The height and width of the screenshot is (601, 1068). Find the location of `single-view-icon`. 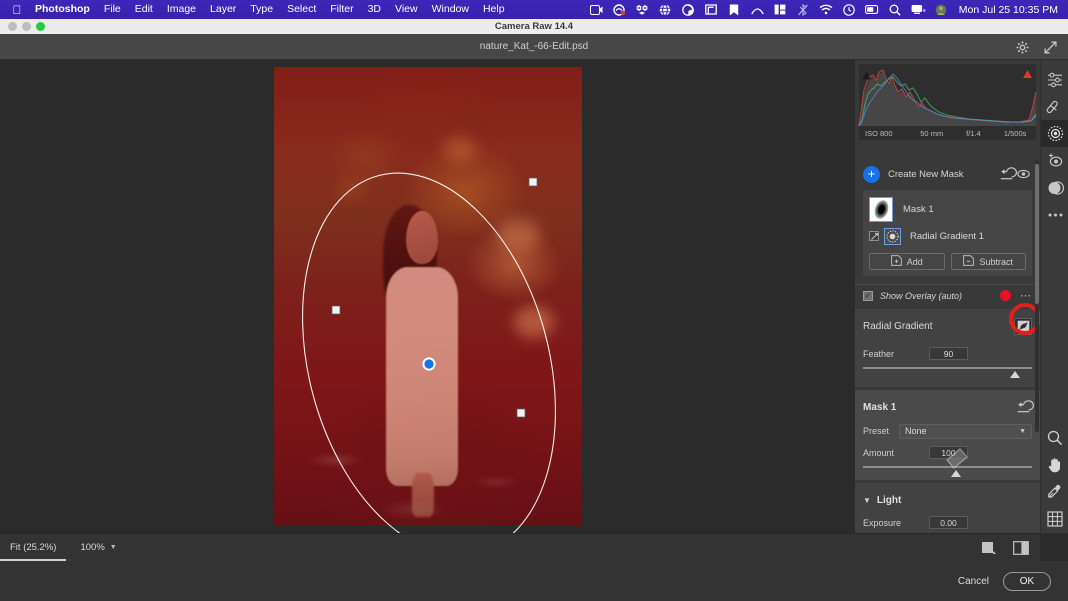

single-view-icon is located at coordinates (989, 548).